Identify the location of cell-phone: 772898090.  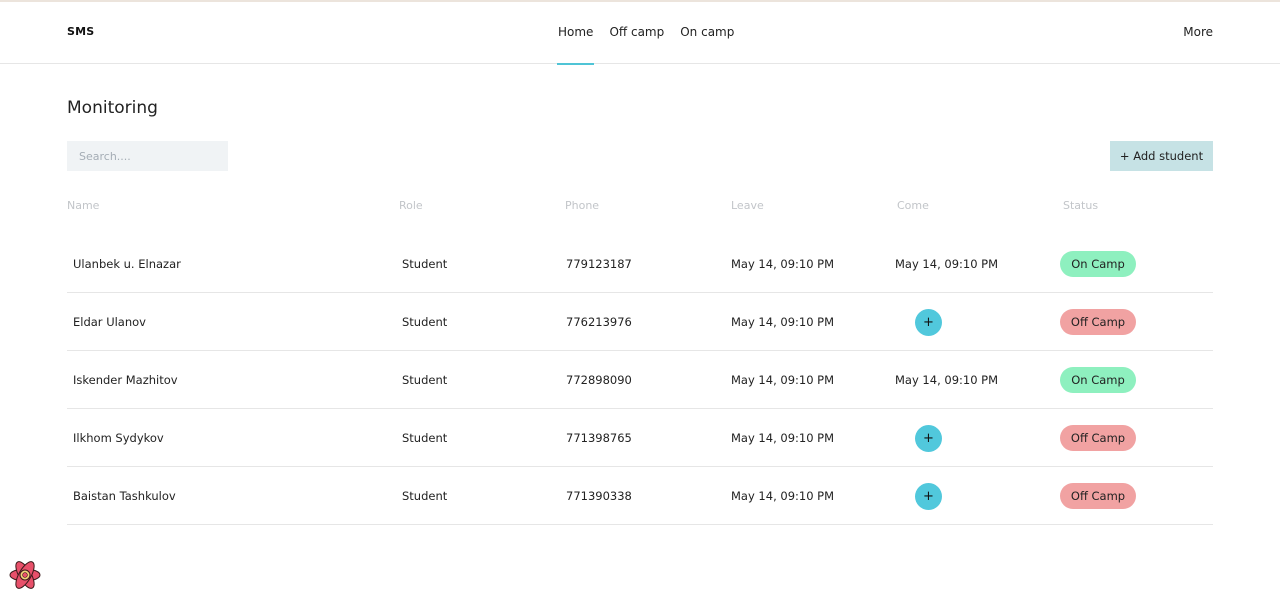
(599, 380).